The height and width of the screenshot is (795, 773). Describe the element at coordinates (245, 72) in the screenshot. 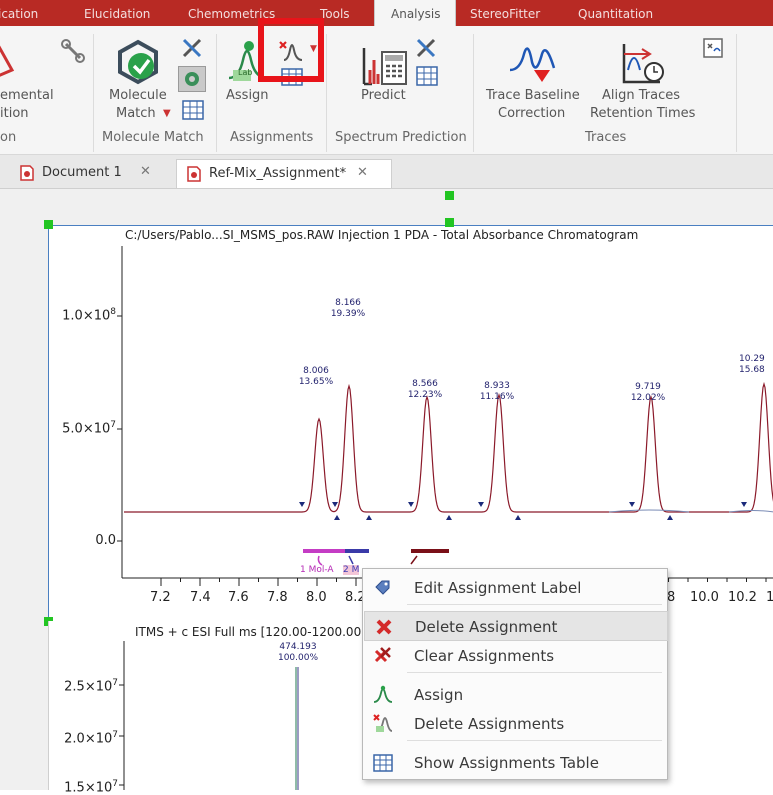

I see `assign-mini-label: Lab` at that location.